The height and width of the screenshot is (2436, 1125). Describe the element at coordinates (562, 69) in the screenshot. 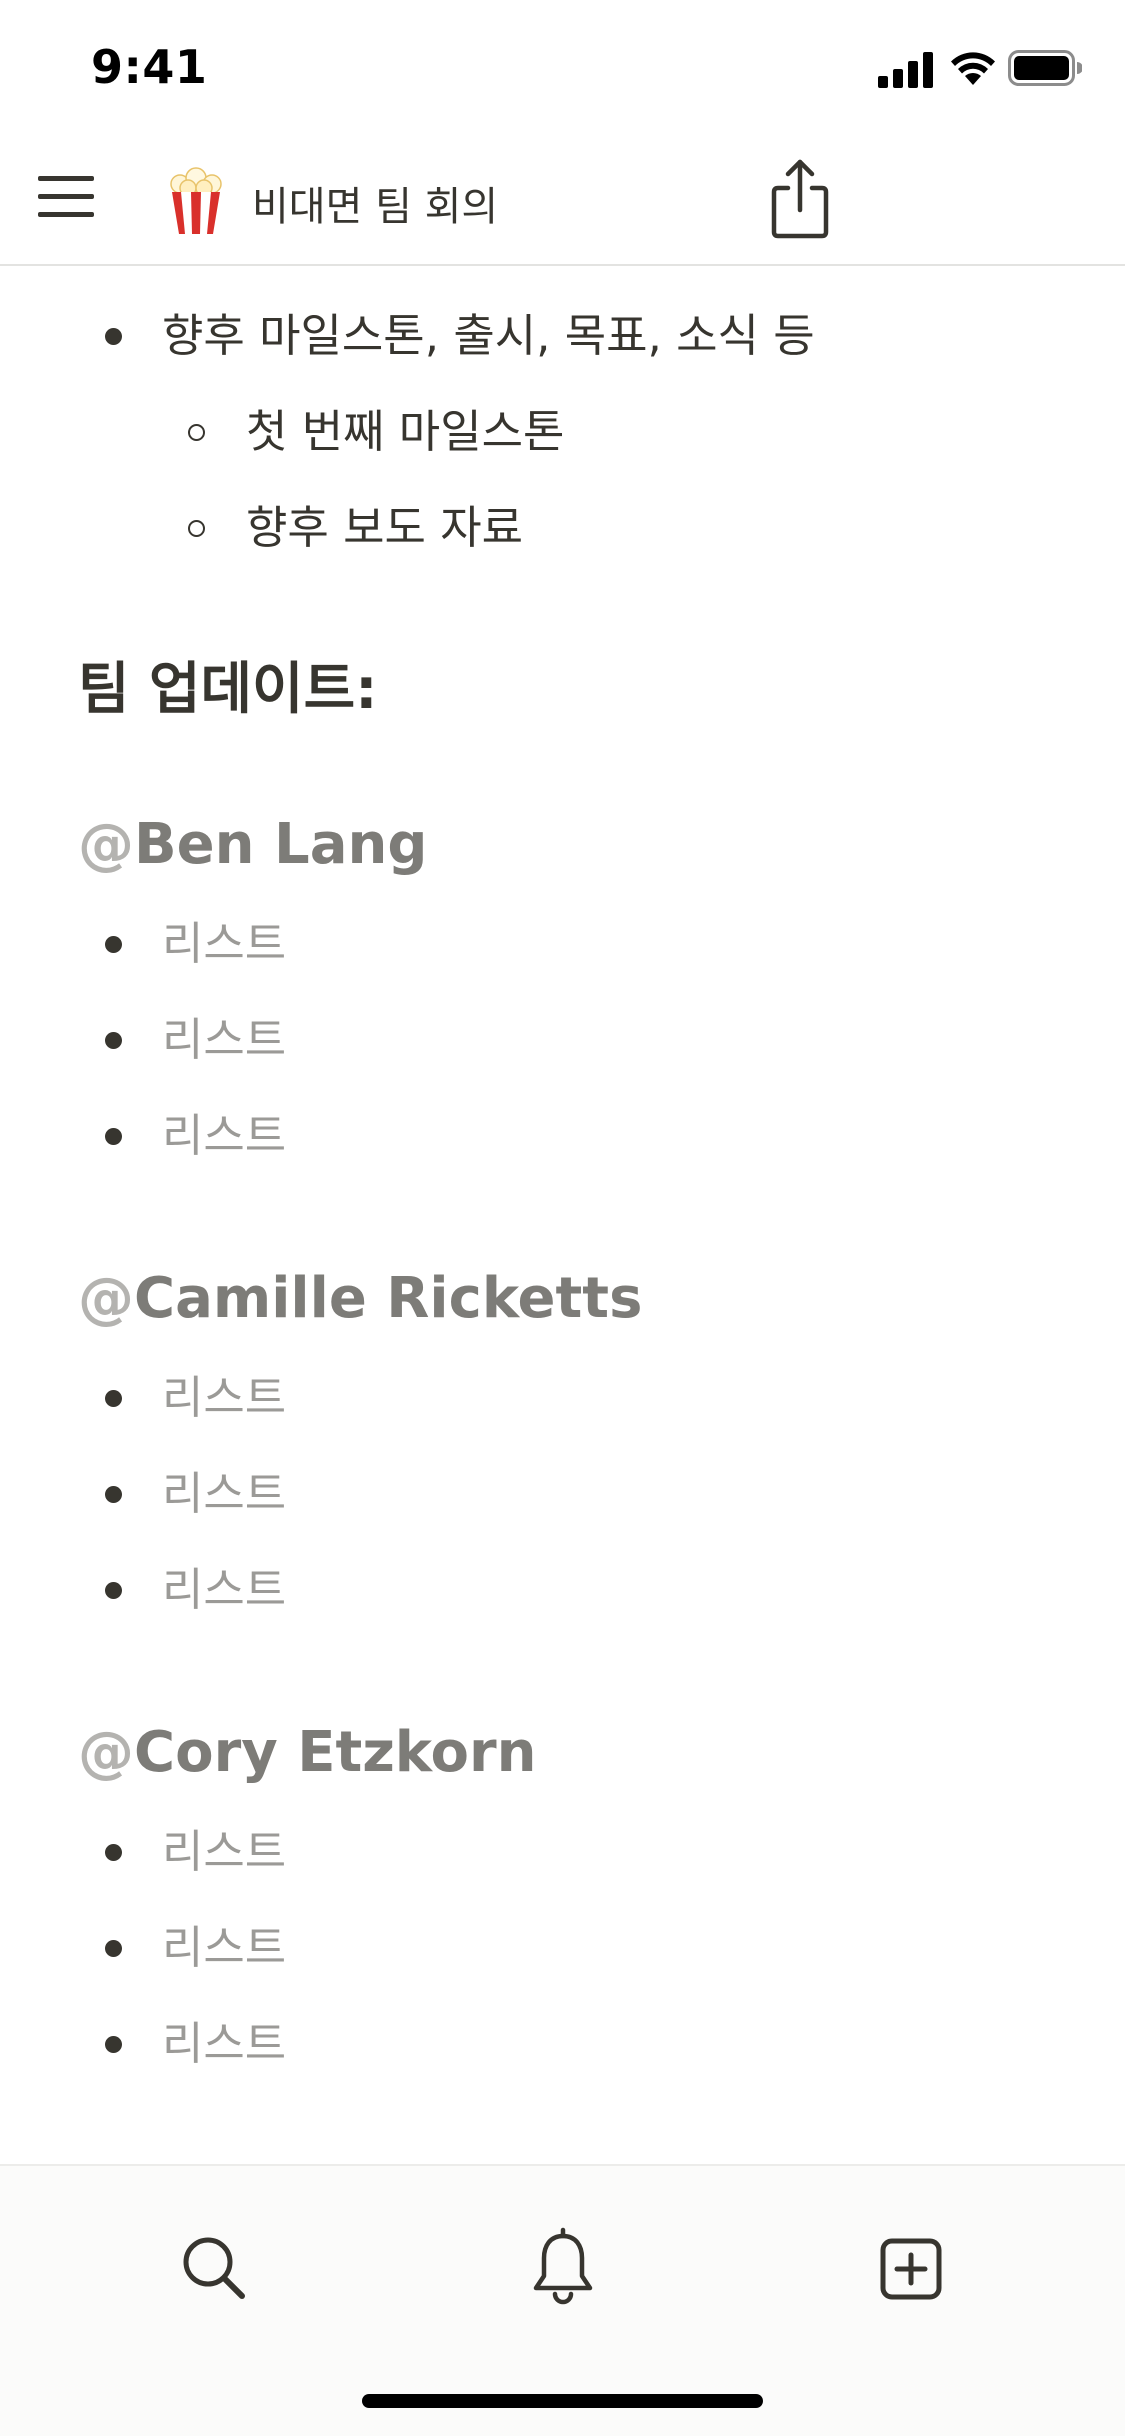

I see `status-bar: 9:41` at that location.